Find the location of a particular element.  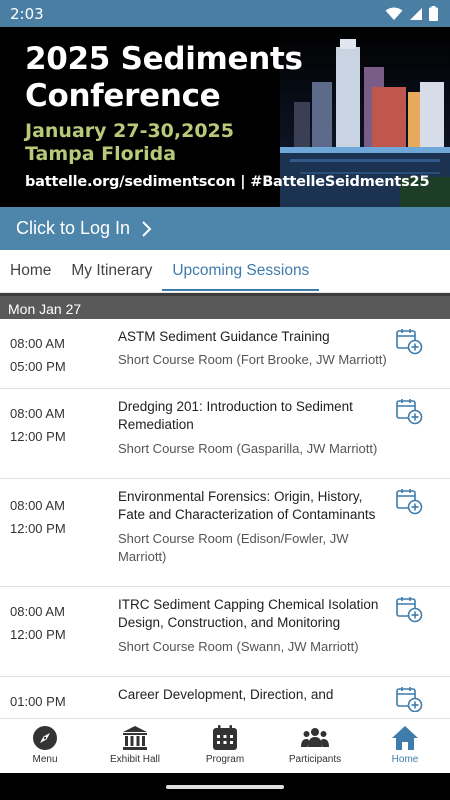

compass-icon is located at coordinates (45, 738).